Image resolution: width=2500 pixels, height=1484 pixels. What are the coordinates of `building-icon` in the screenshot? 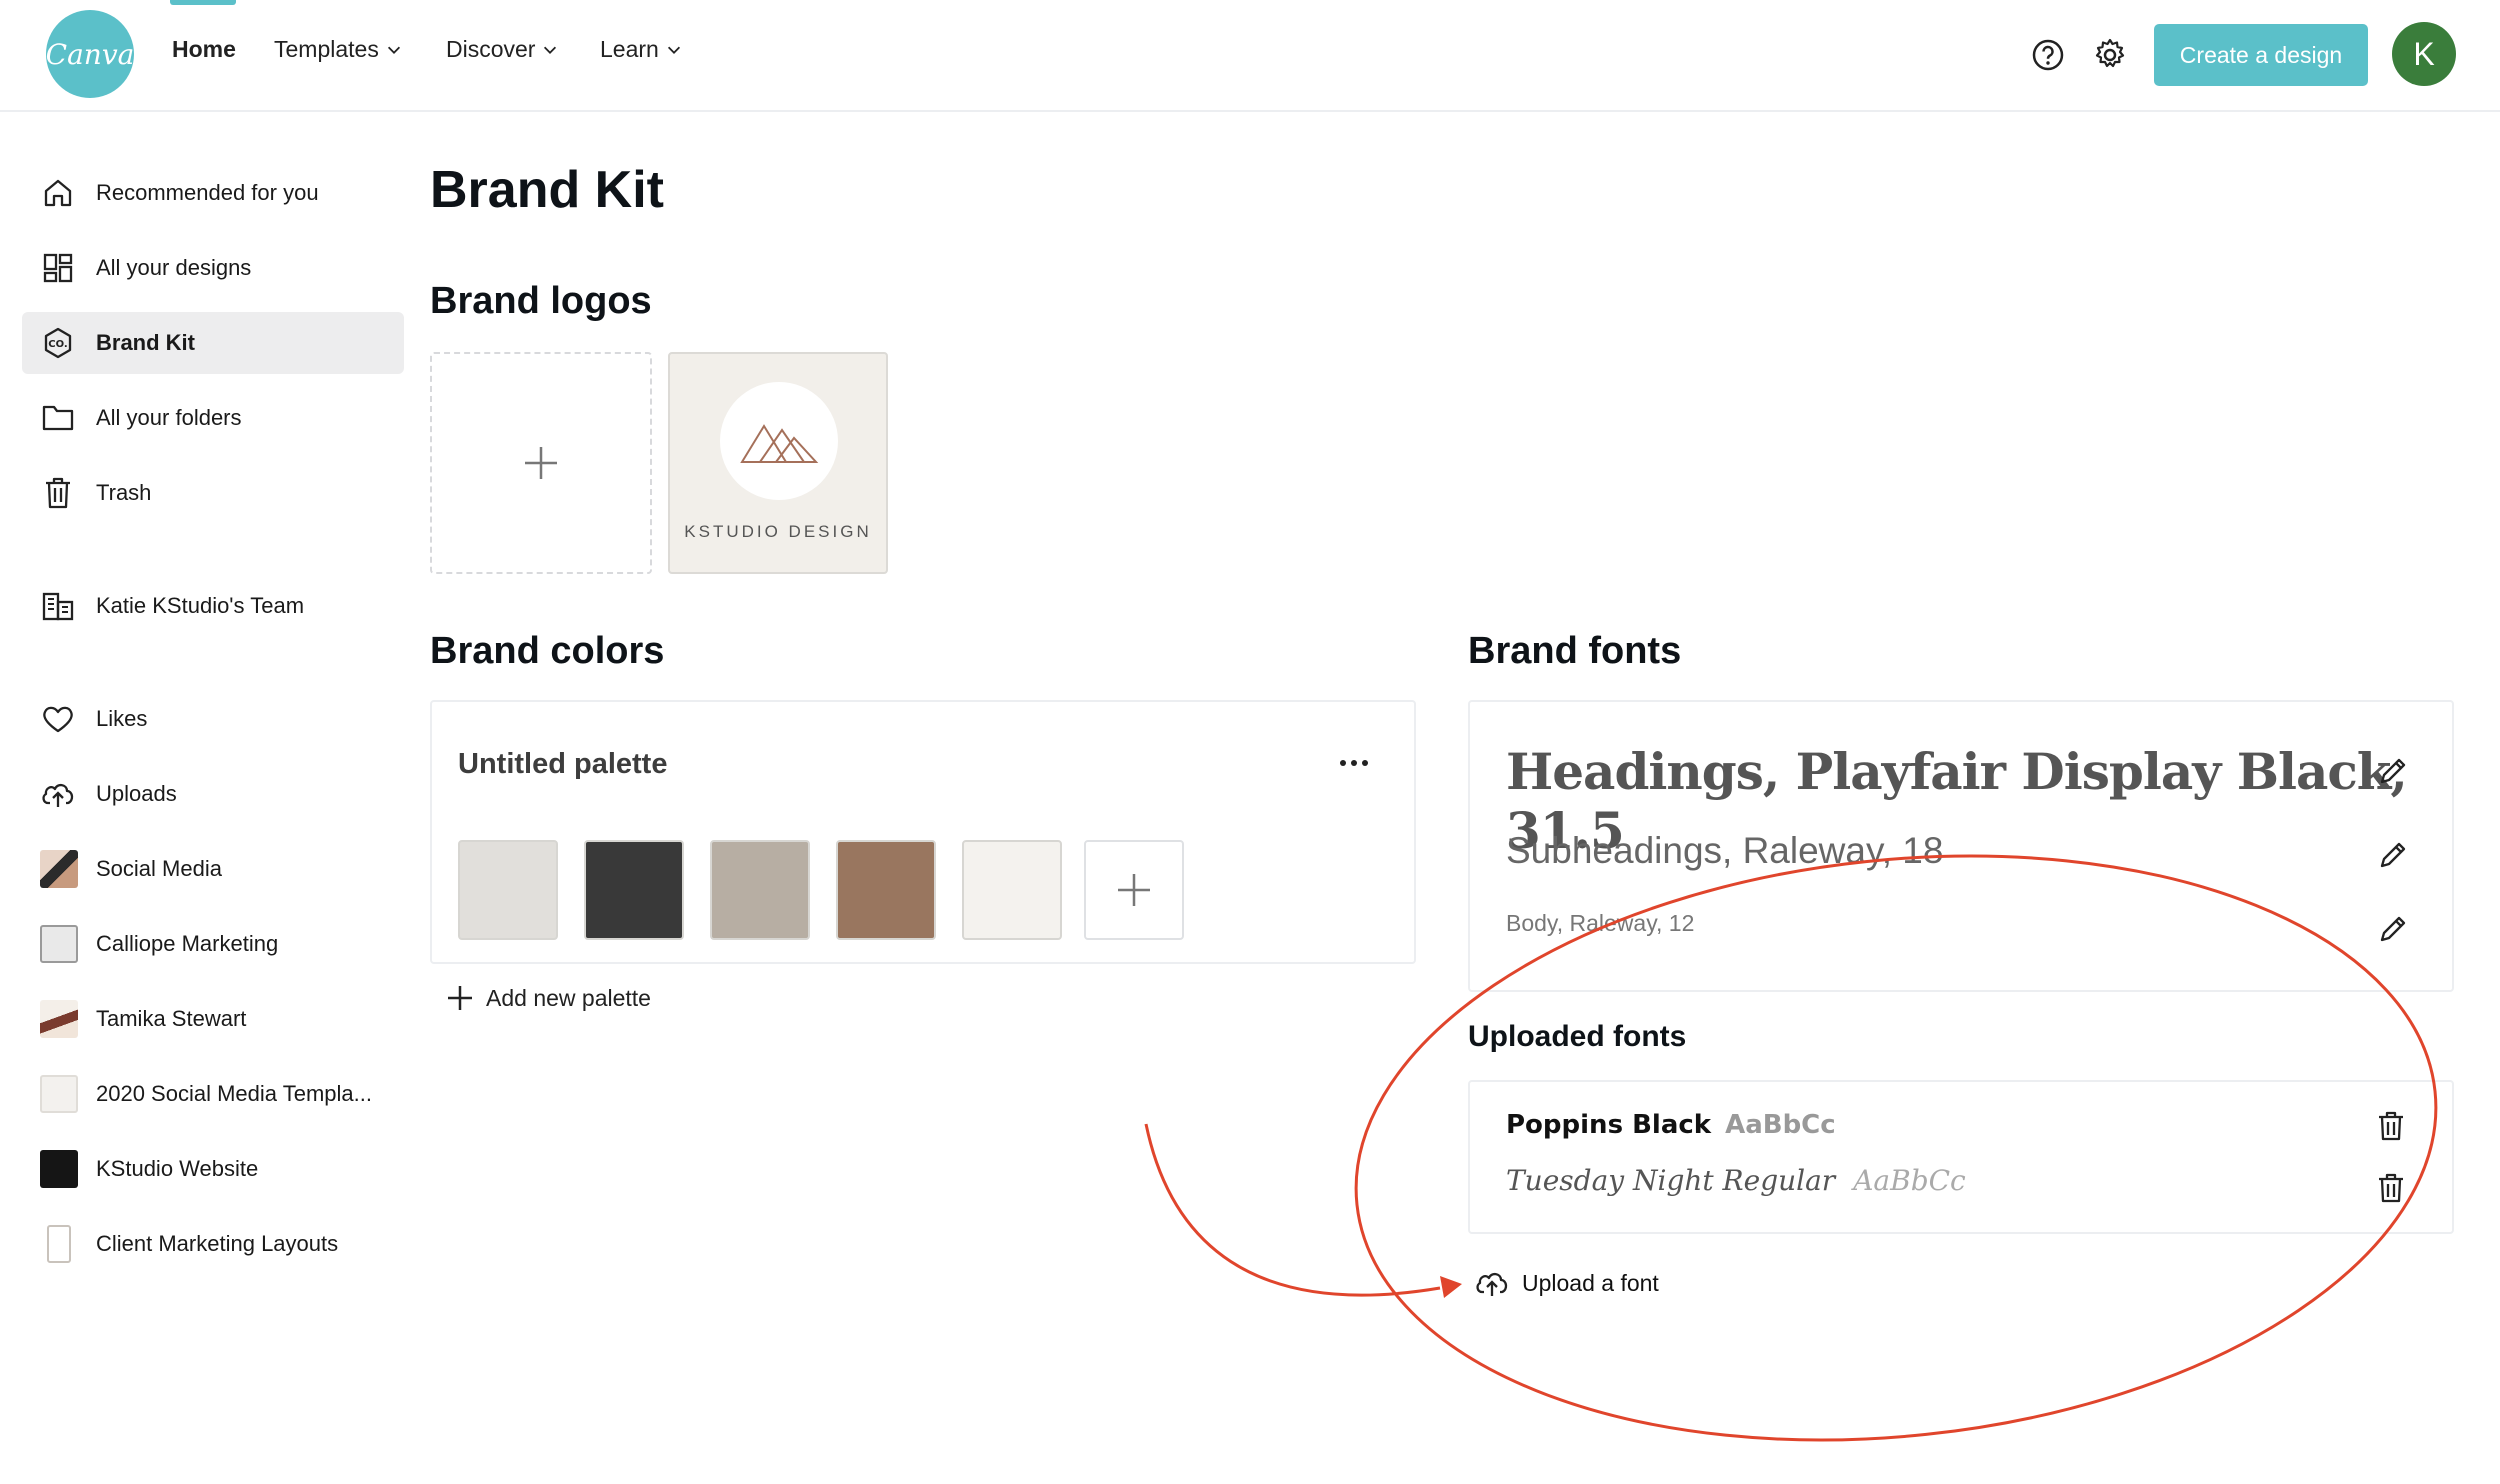 It's located at (58, 606).